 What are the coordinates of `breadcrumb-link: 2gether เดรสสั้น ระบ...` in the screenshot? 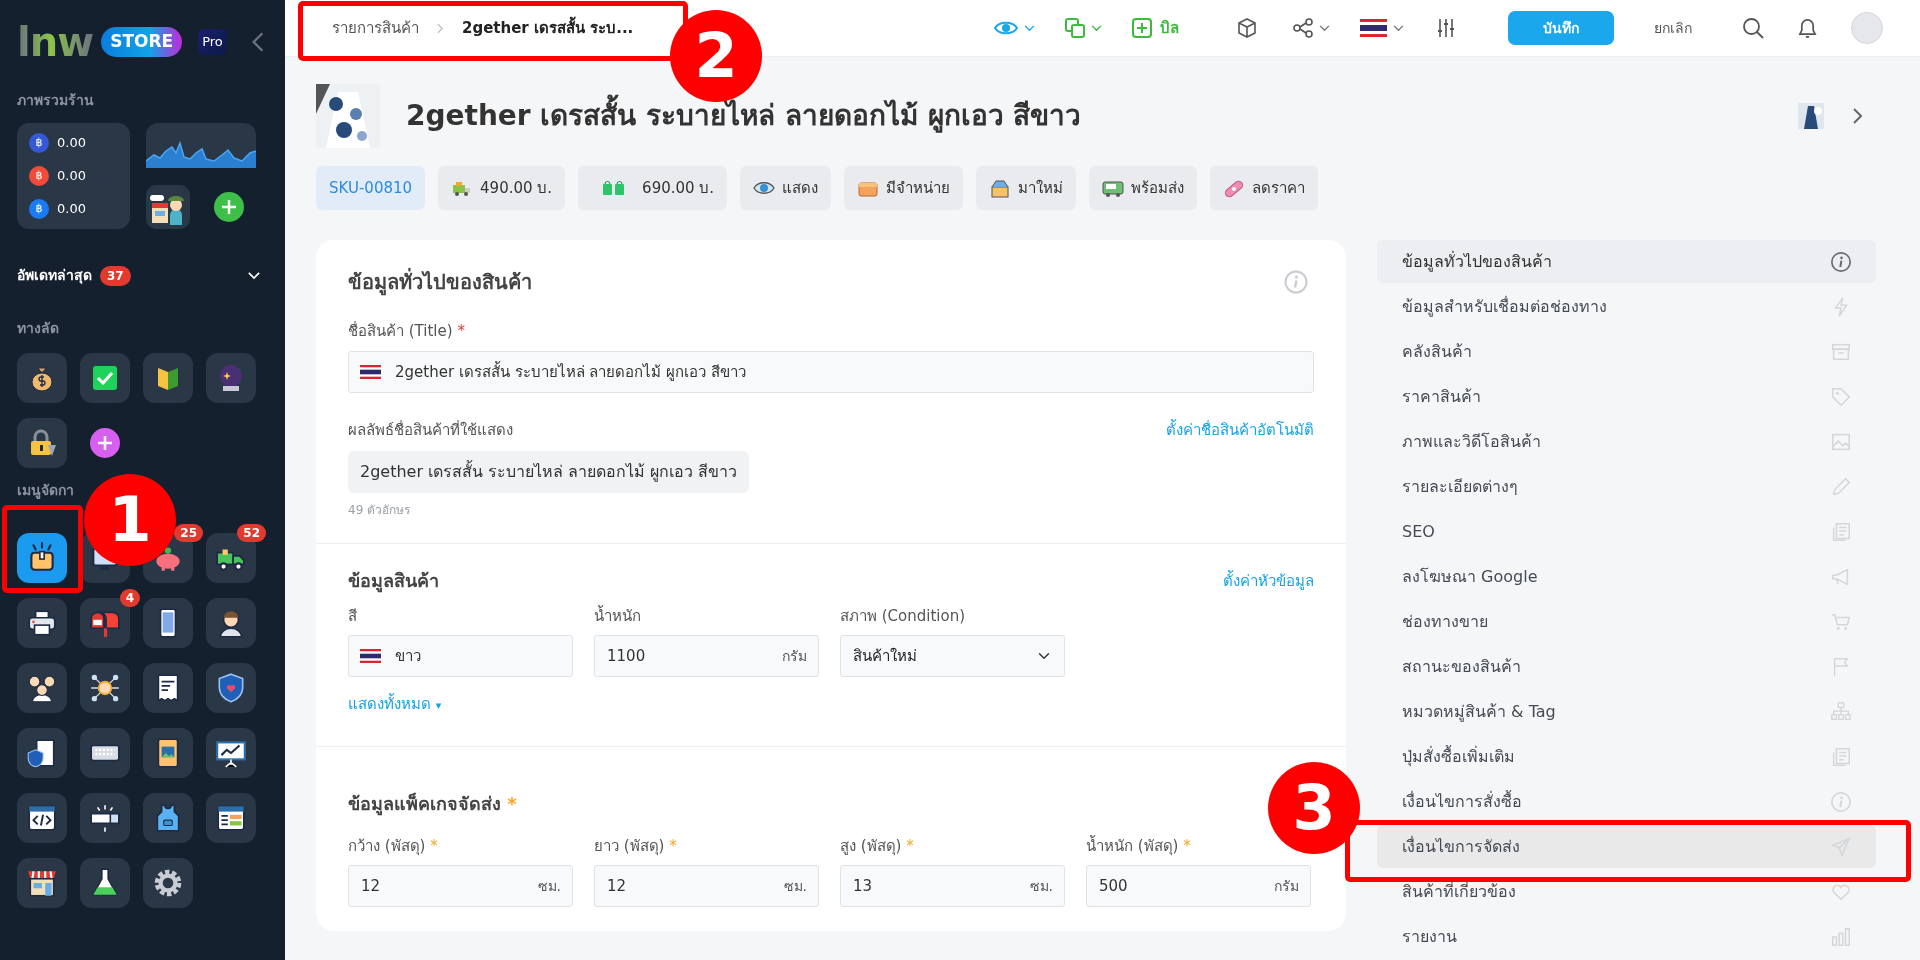 It's located at (548, 28).